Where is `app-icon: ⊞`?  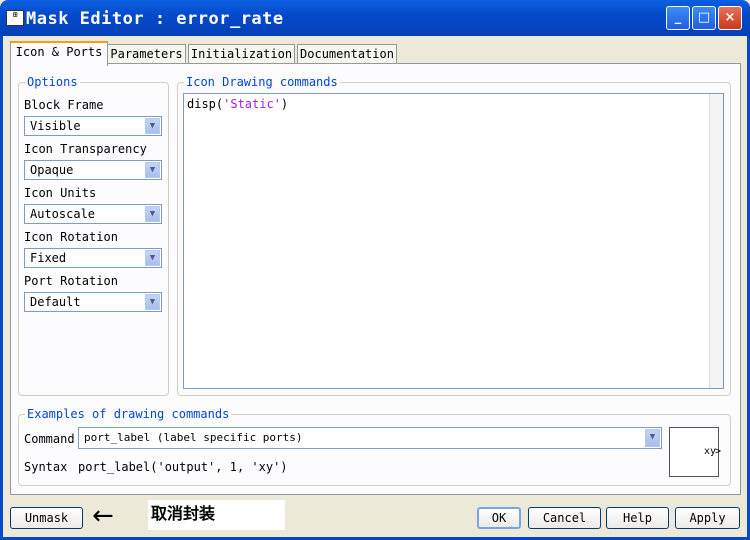 app-icon: ⊞ is located at coordinates (15, 18).